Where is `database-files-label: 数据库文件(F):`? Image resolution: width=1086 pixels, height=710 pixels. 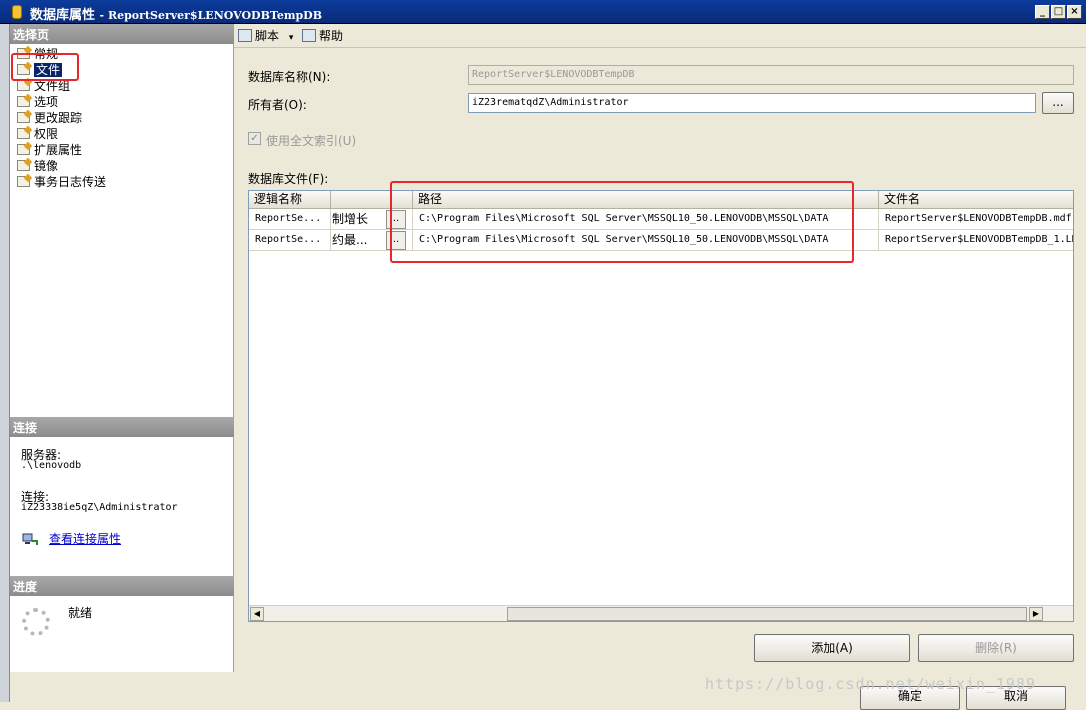
database-files-label: 数据库文件(F): is located at coordinates (288, 179).